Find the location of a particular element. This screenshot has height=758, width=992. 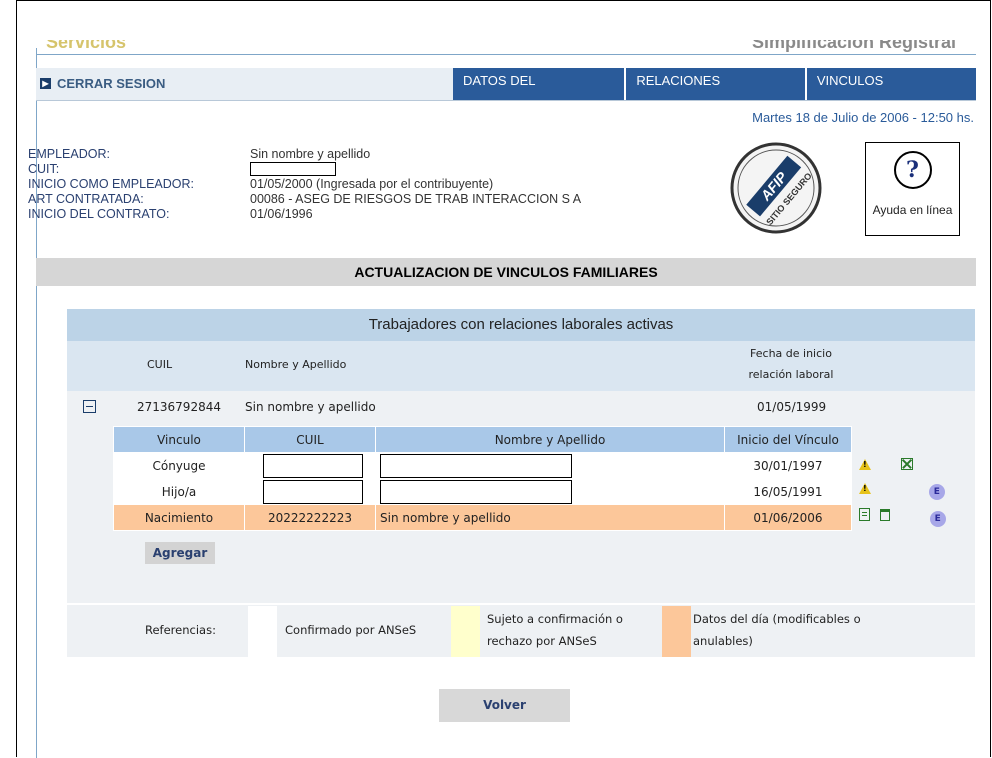

help-icon: ? is located at coordinates (912, 170).